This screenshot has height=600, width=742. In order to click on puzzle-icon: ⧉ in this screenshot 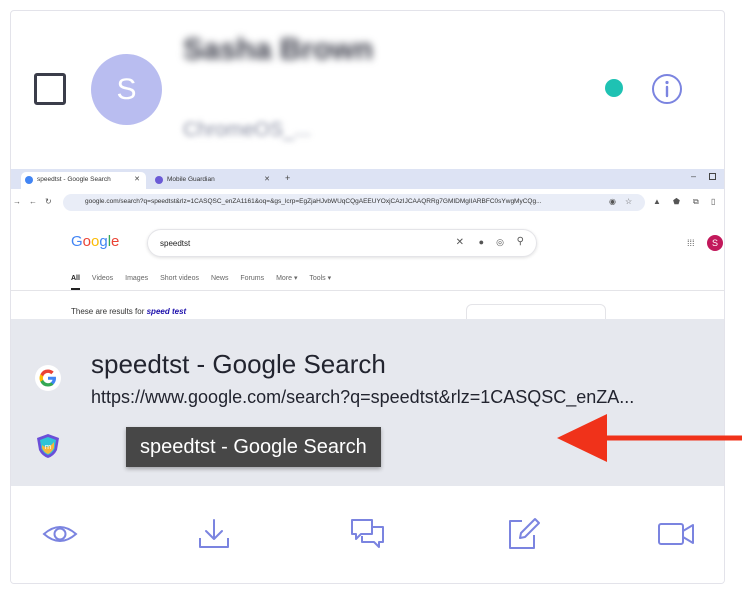, I will do `click(696, 201)`.